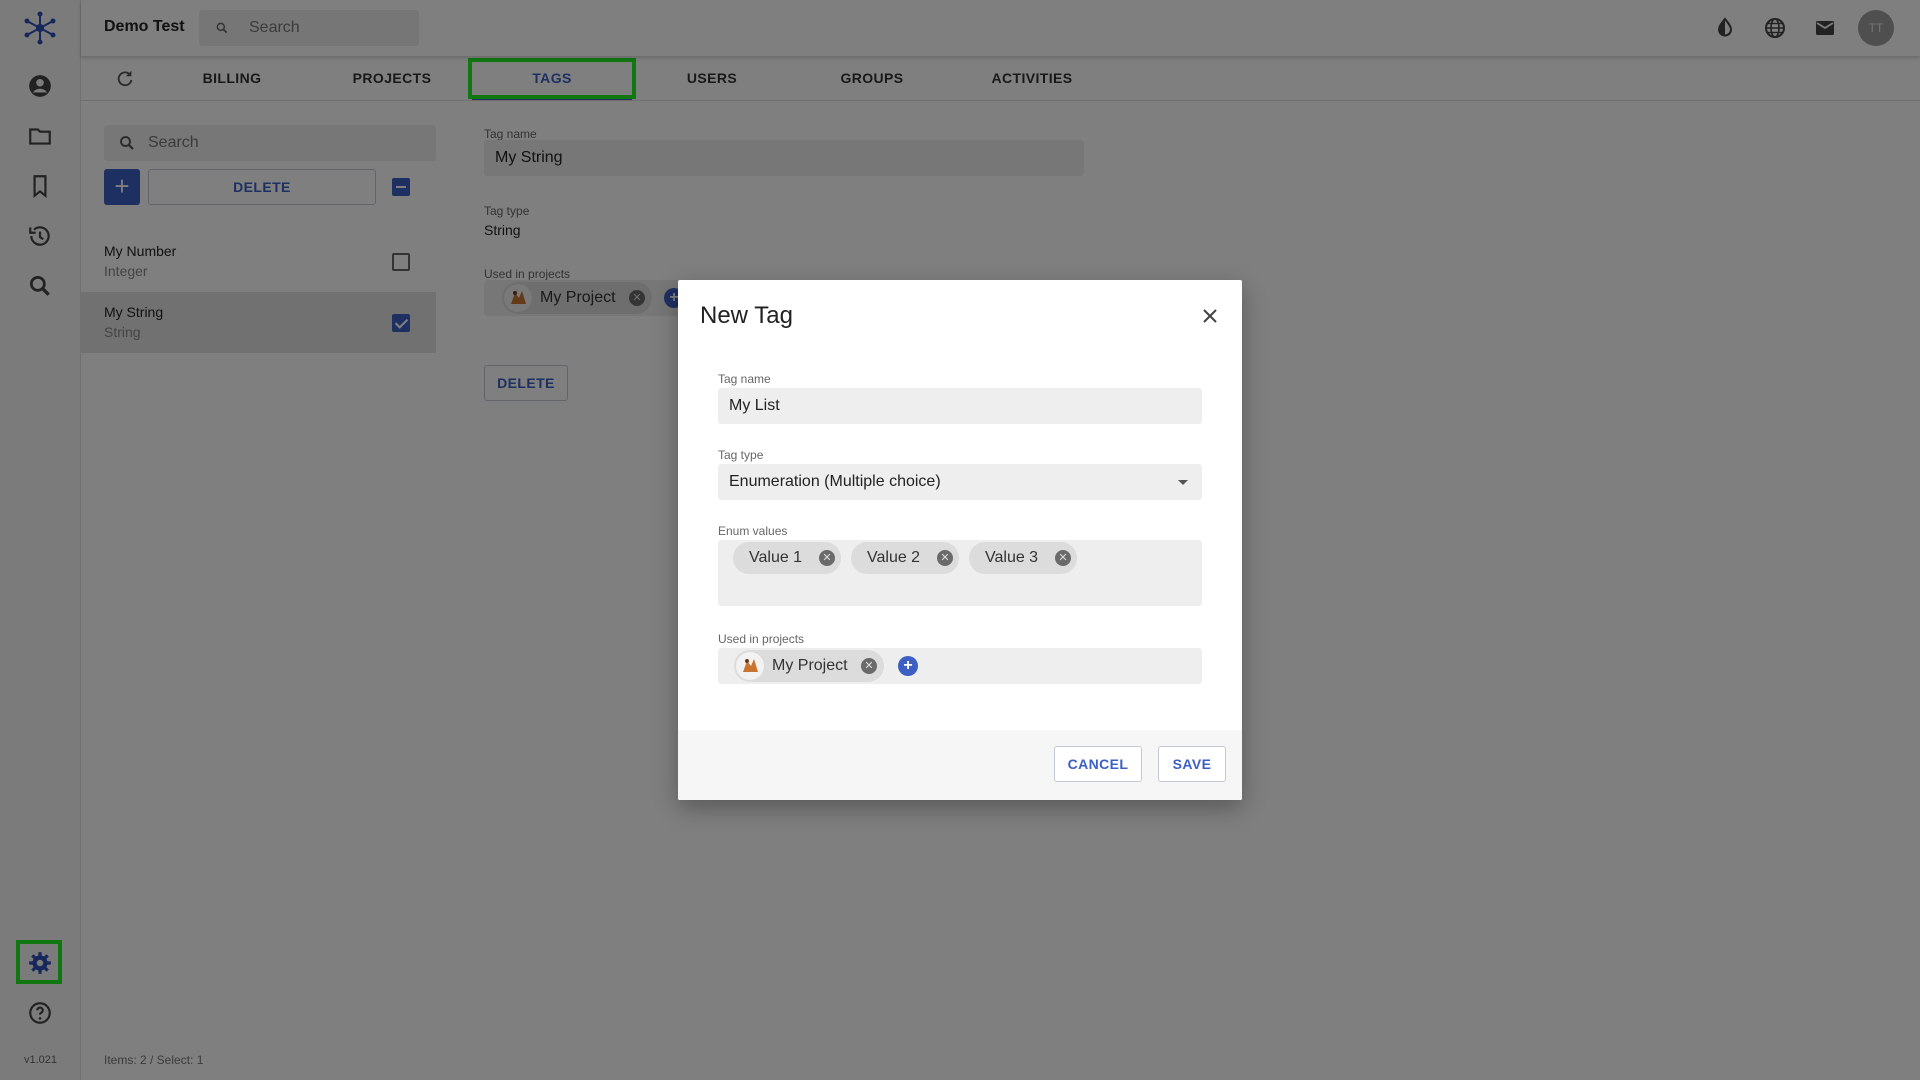  I want to click on project-avatar, so click(750, 666).